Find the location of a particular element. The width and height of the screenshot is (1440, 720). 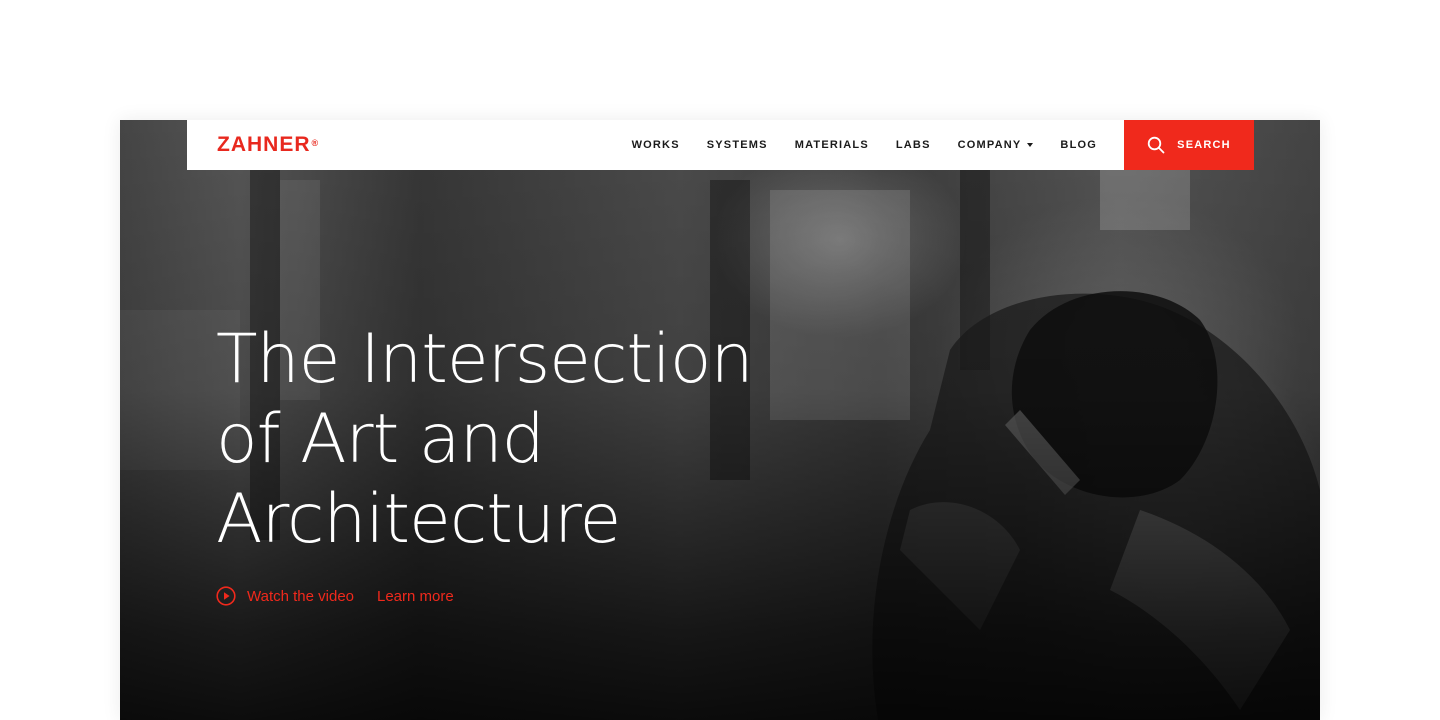

hero-title-line: of Art and is located at coordinates (380, 439).